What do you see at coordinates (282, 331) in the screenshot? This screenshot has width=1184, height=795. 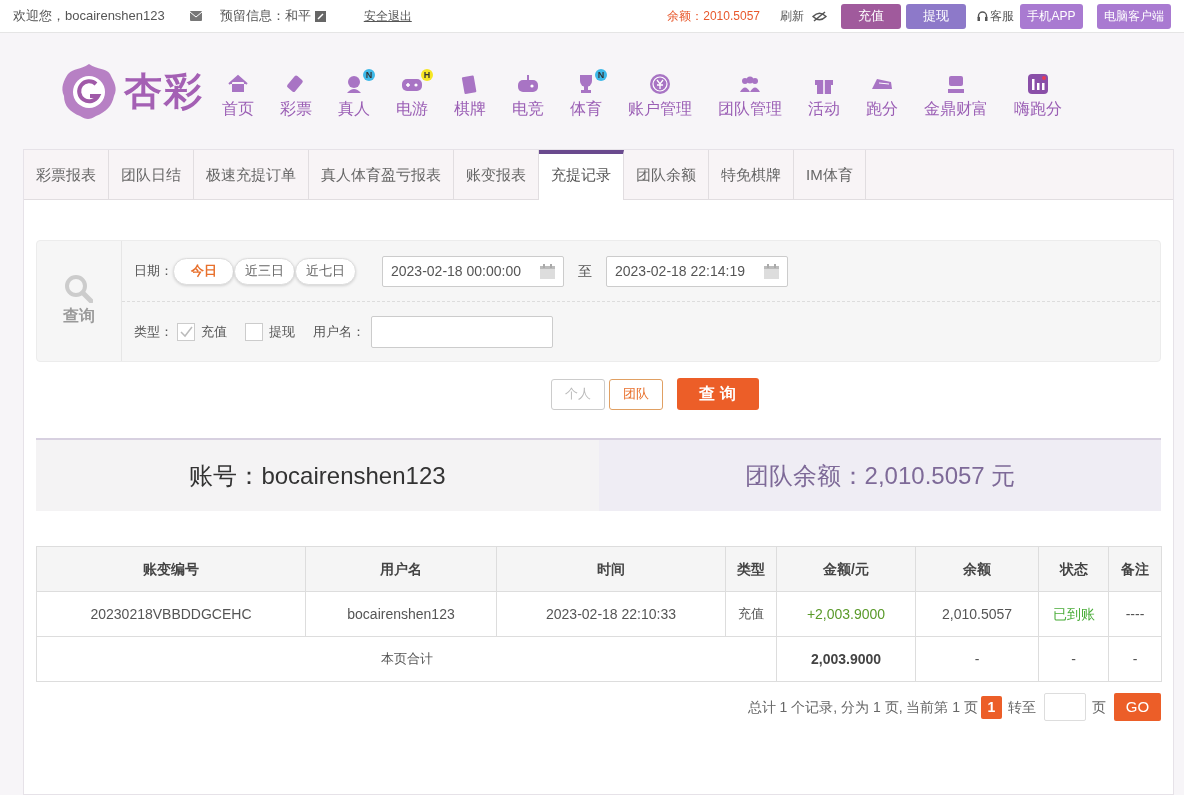 I see `type-option-label: 提现` at bounding box center [282, 331].